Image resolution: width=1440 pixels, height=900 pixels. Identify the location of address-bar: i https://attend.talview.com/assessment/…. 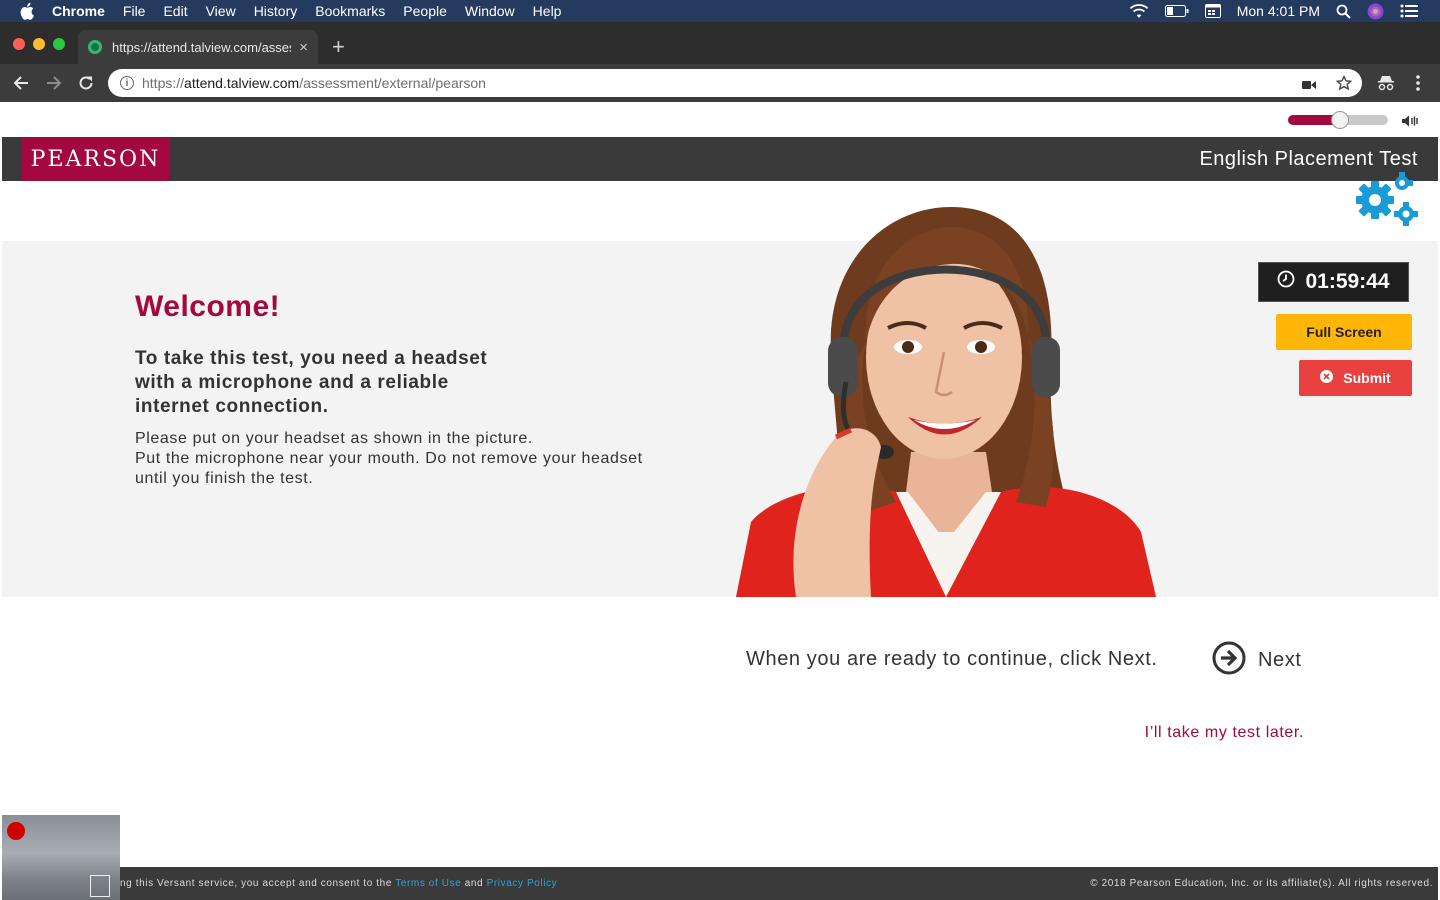
(735, 83).